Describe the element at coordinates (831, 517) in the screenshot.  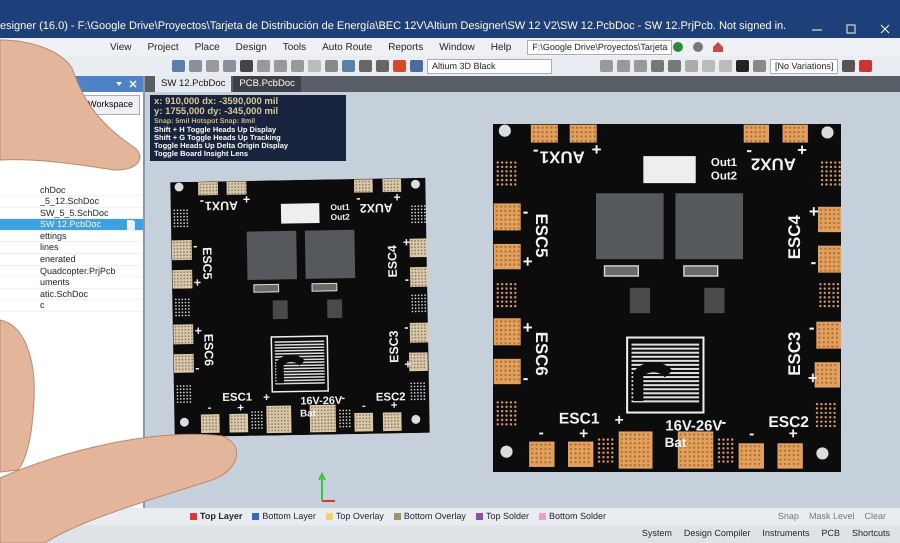
I see `layer-bar-link: Mask Level` at that location.